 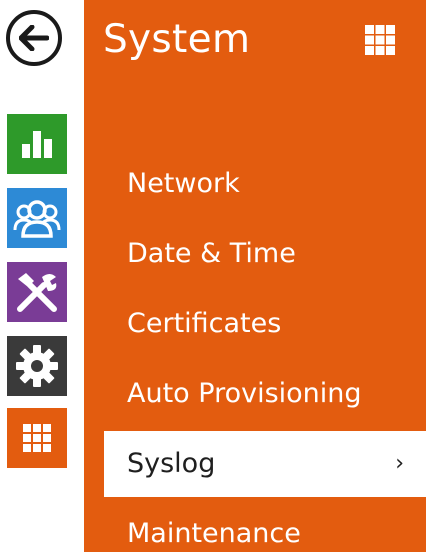 What do you see at coordinates (177, 39) in the screenshot?
I see `page-title: System` at bounding box center [177, 39].